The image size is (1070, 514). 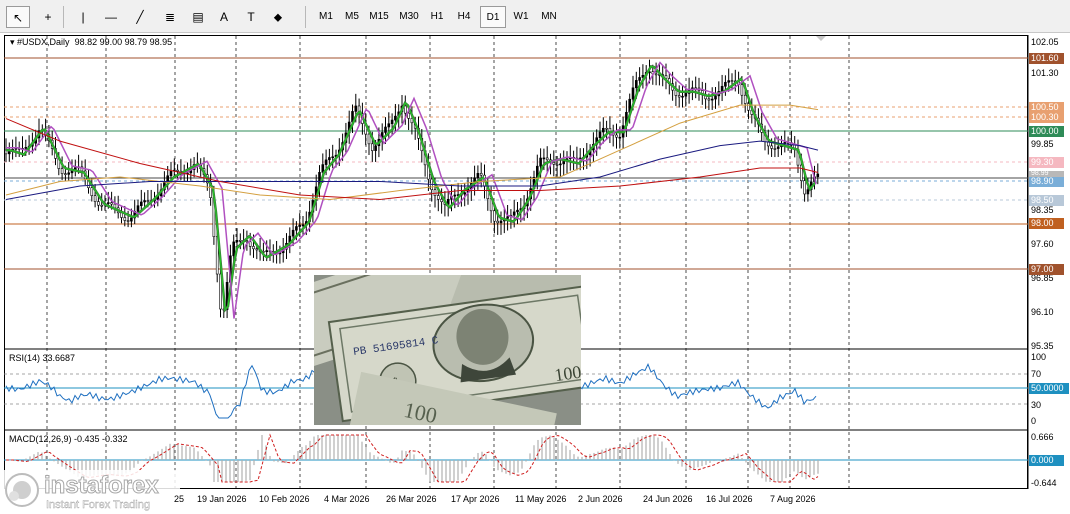 I want to click on date-axis-label: 7 Aug 2026, so click(x=793, y=499).